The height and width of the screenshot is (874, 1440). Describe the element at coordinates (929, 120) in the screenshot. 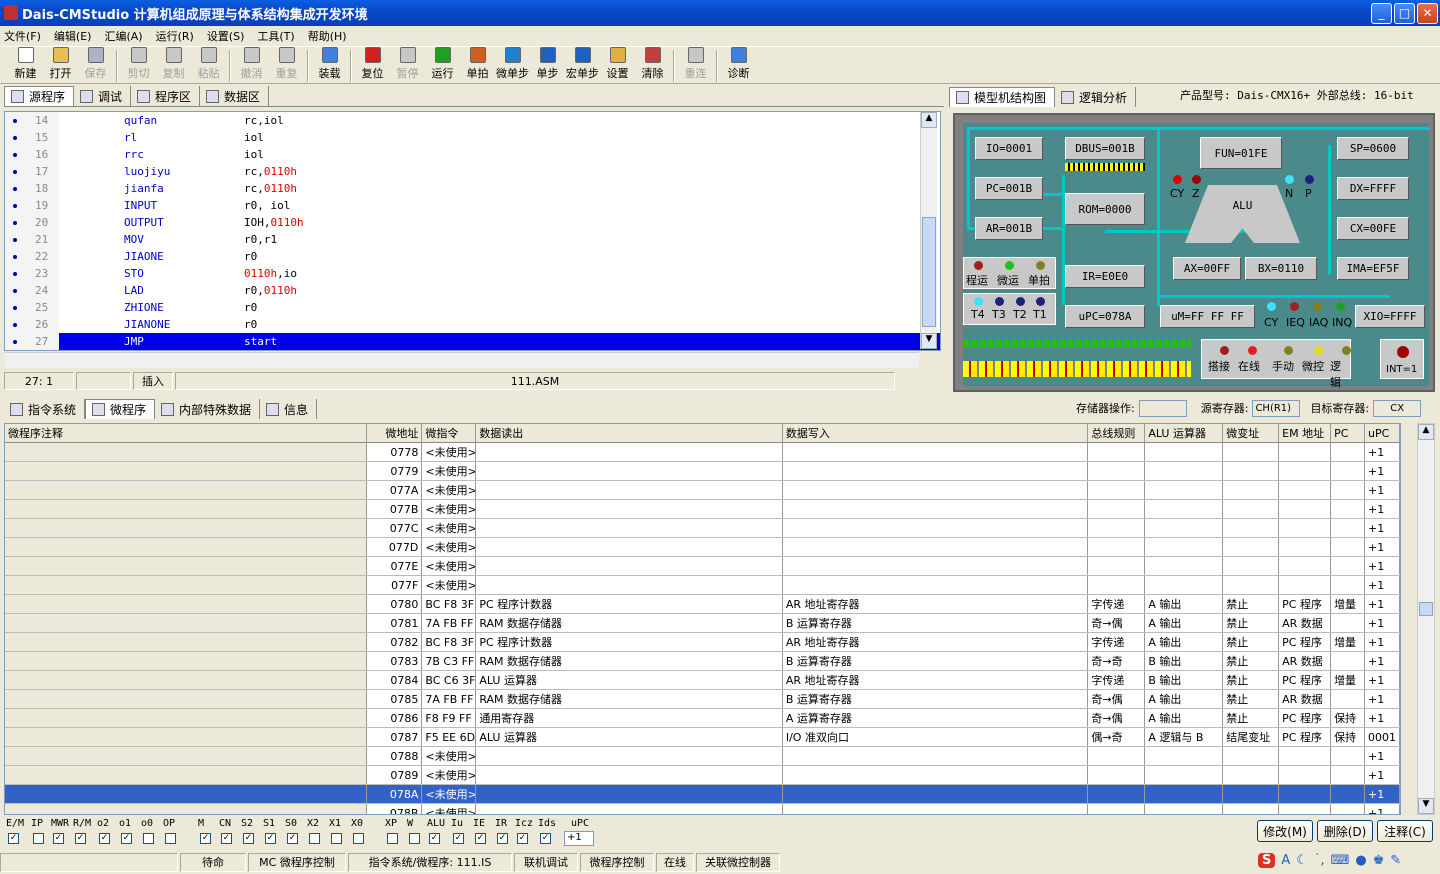

I see `scroll-up-icon: ▲` at that location.